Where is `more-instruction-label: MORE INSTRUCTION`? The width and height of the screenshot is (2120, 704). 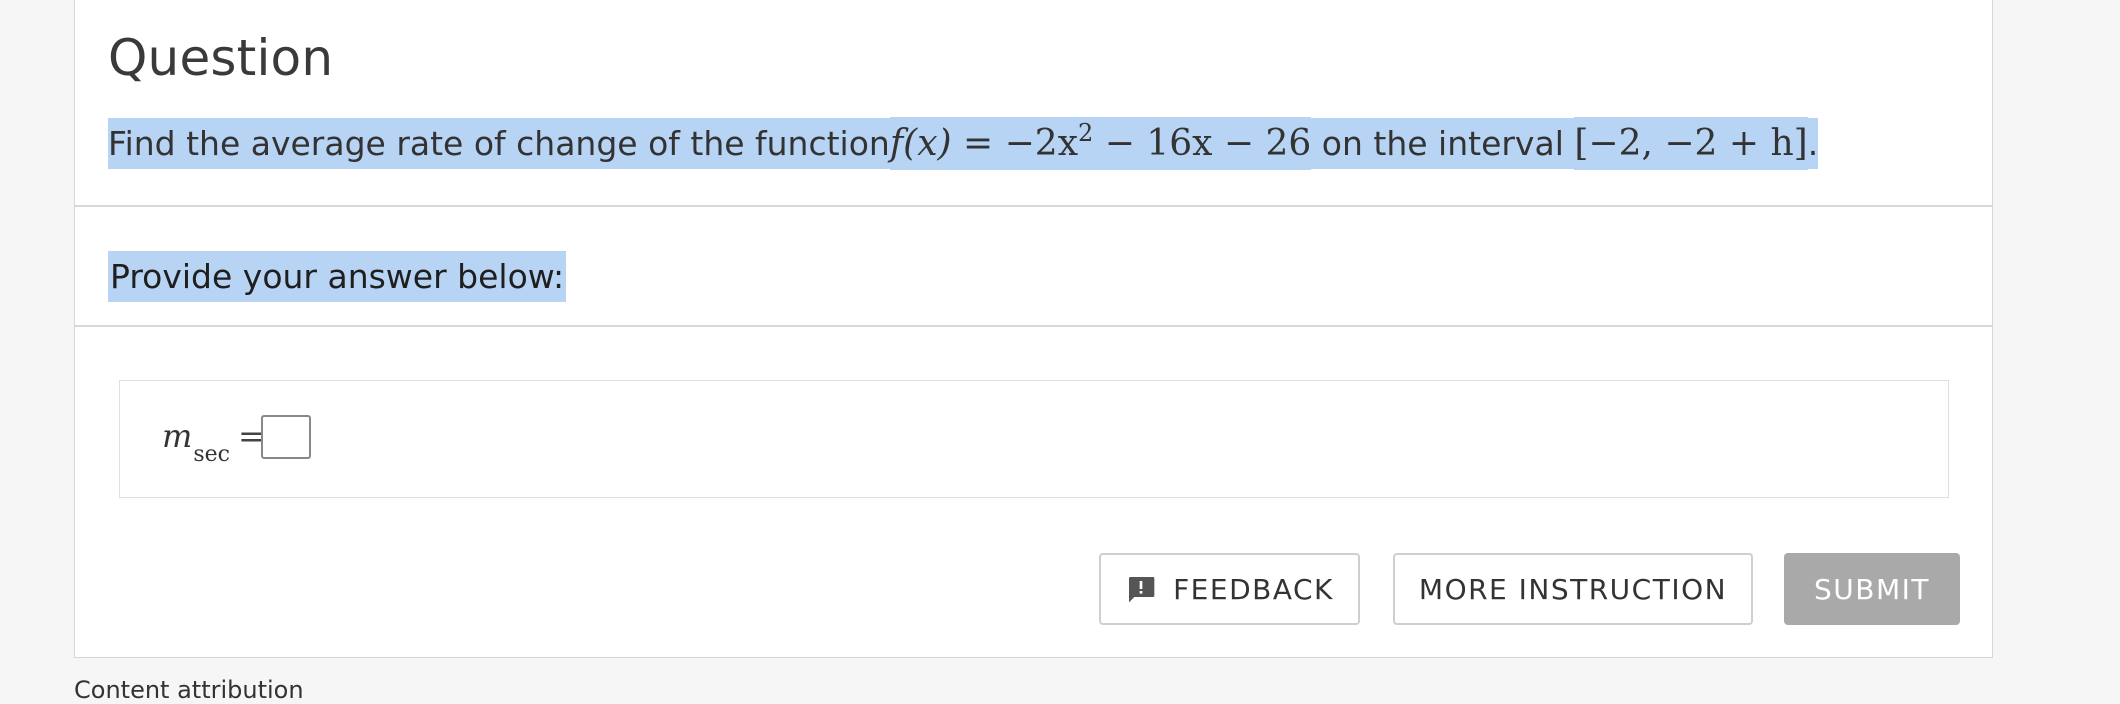
more-instruction-label: MORE INSTRUCTION is located at coordinates (1573, 589).